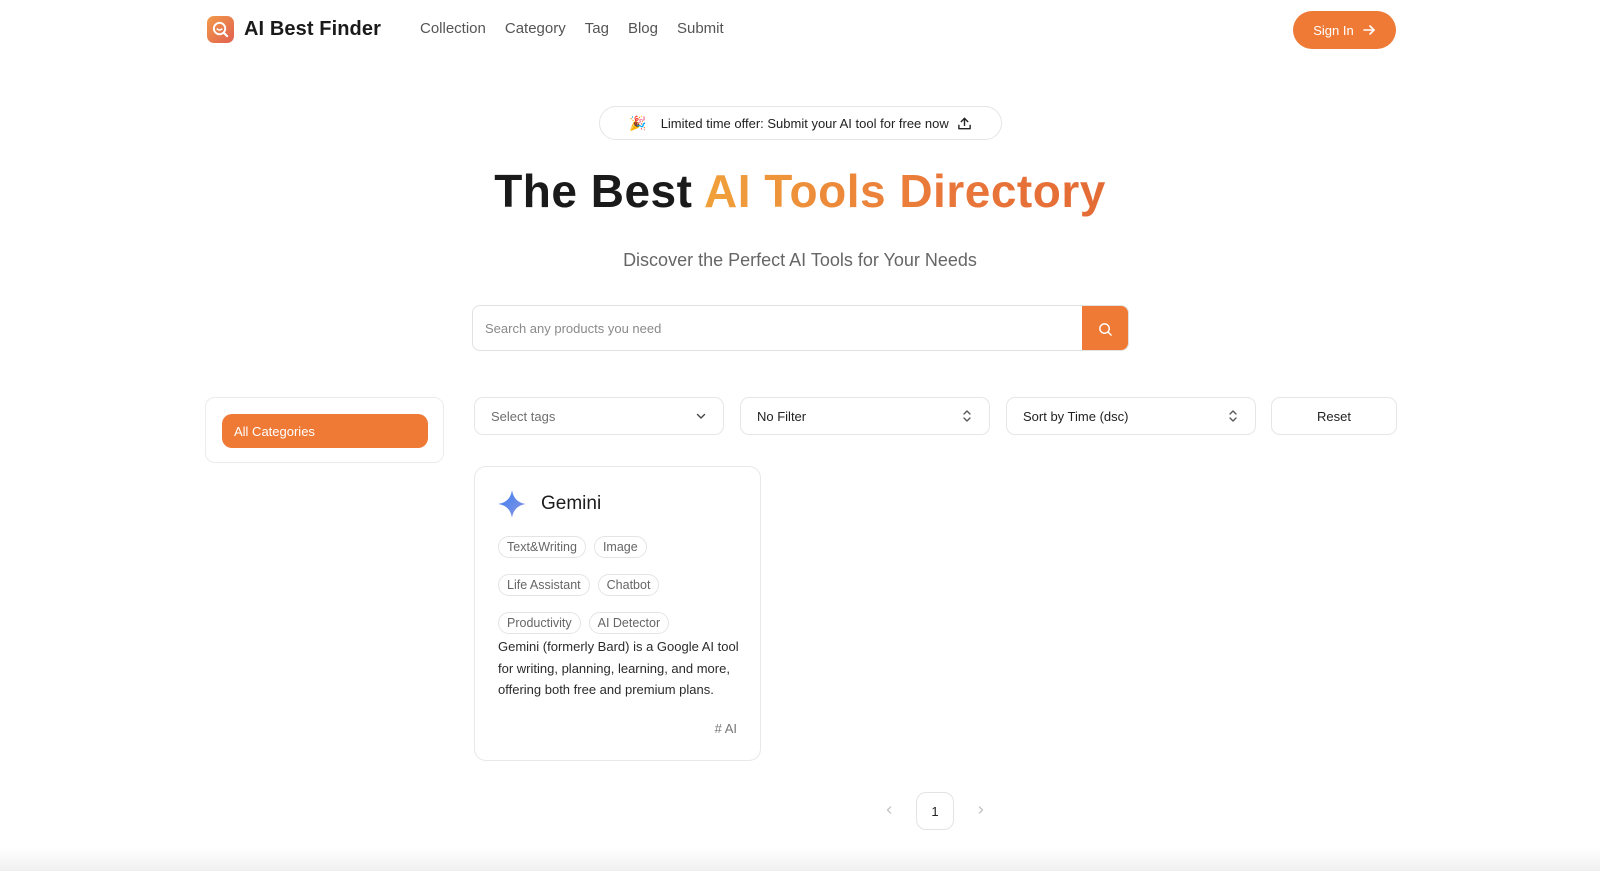 The width and height of the screenshot is (1600, 871). What do you see at coordinates (220, 29) in the screenshot?
I see `logo-search-icon` at bounding box center [220, 29].